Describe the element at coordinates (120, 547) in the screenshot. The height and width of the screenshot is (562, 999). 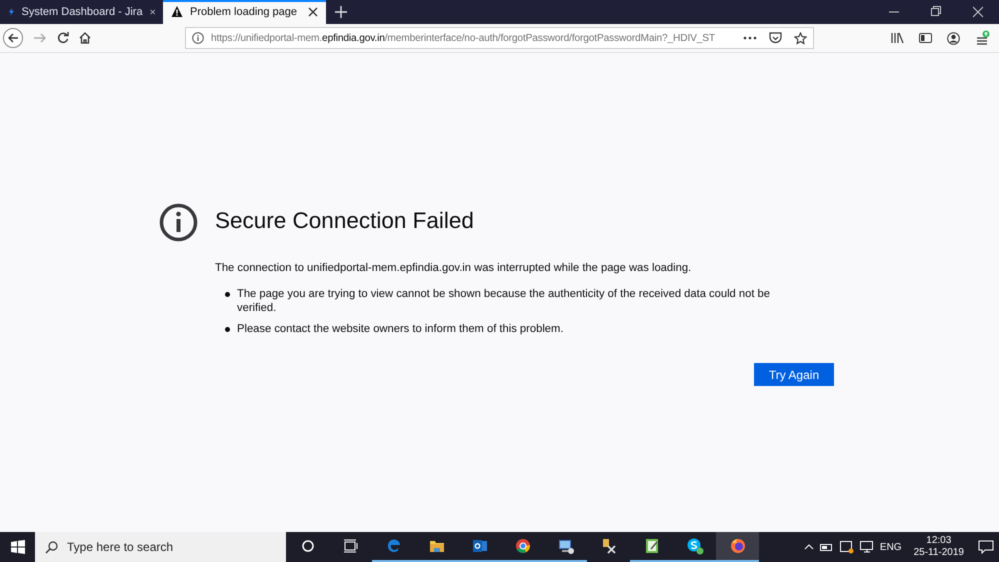
I see `search-placeholder: Type here to search` at that location.